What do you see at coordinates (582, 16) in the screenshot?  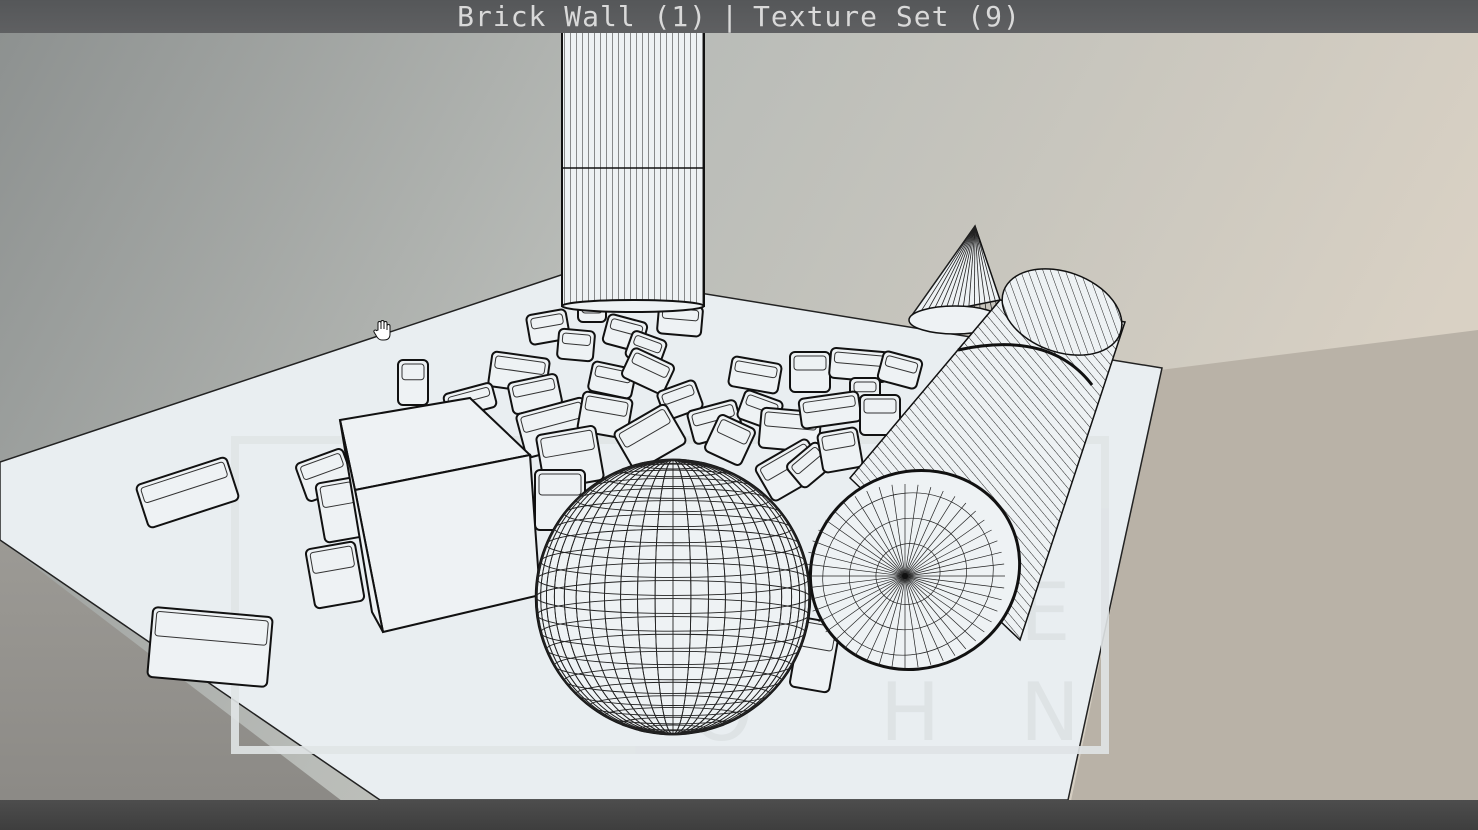 I see `object-name-label: Brick Wall (1)` at bounding box center [582, 16].